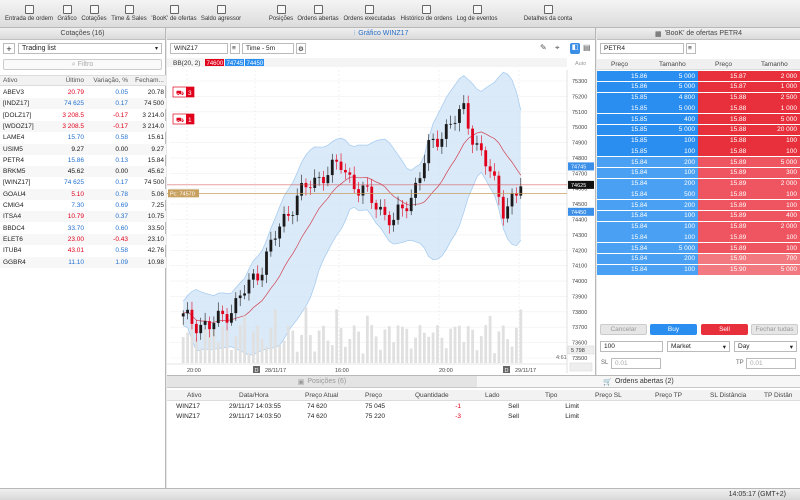 The height and width of the screenshot is (500, 800). Describe the element at coordinates (778, 395) in the screenshot. I see `column-header: TP Distân` at that location.